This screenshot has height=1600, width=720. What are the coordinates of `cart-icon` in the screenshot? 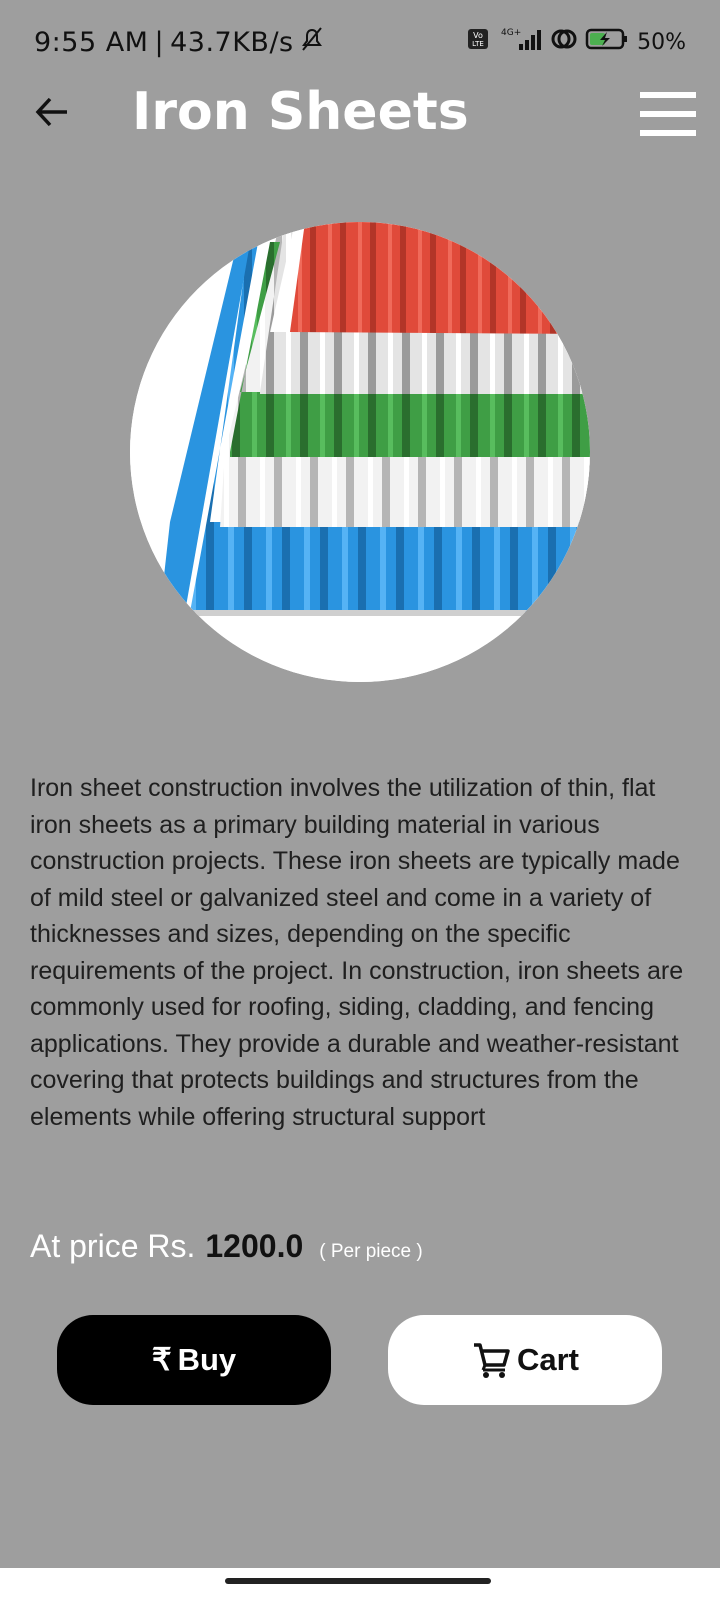 It's located at (491, 1360).